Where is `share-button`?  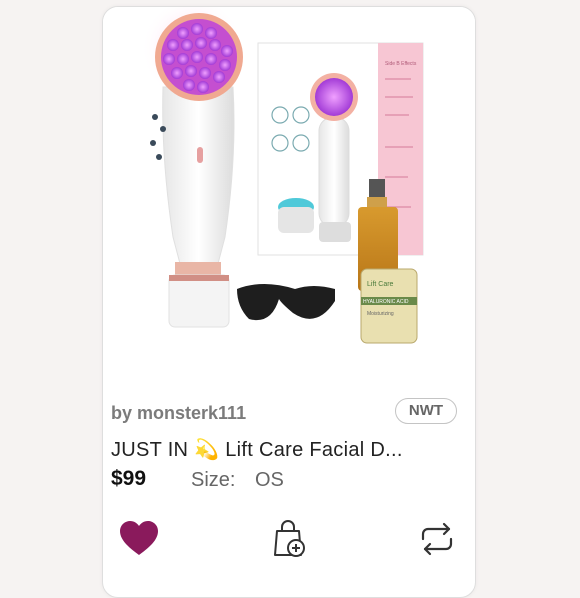 share-button is located at coordinates (437, 539).